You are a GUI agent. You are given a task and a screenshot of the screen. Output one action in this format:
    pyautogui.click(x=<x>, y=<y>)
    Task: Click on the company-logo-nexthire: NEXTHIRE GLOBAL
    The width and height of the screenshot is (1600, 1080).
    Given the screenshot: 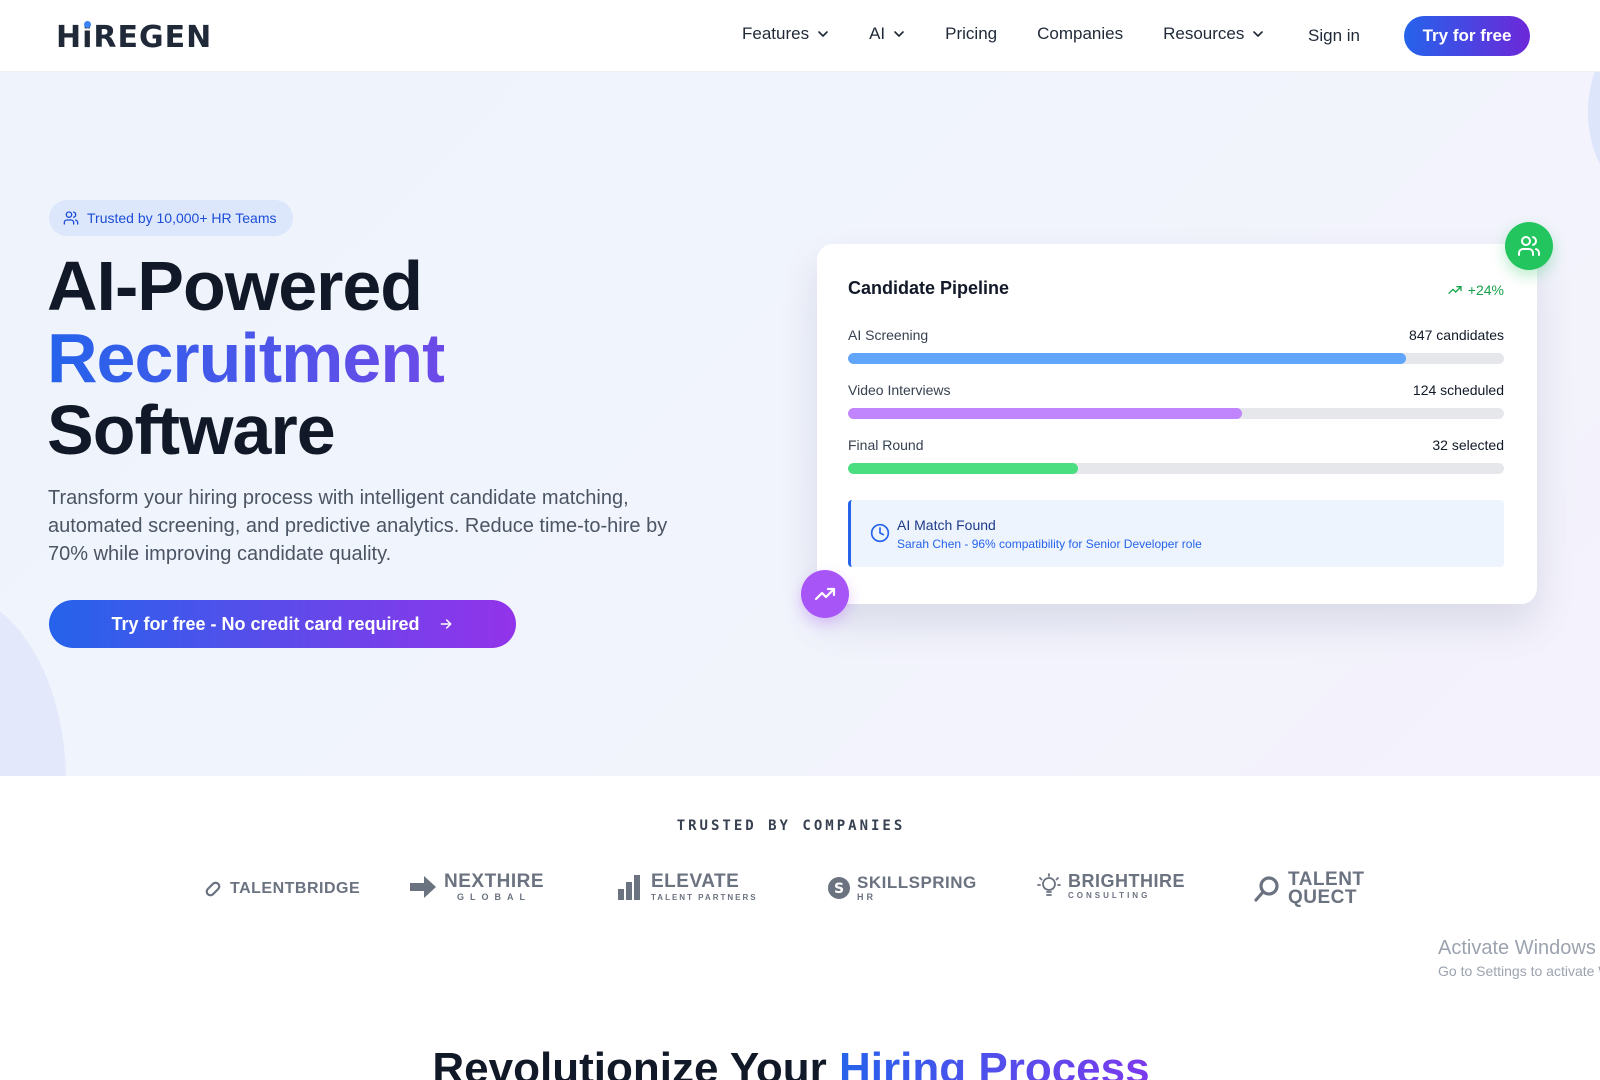 What is the action you would take?
    pyautogui.click(x=476, y=887)
    